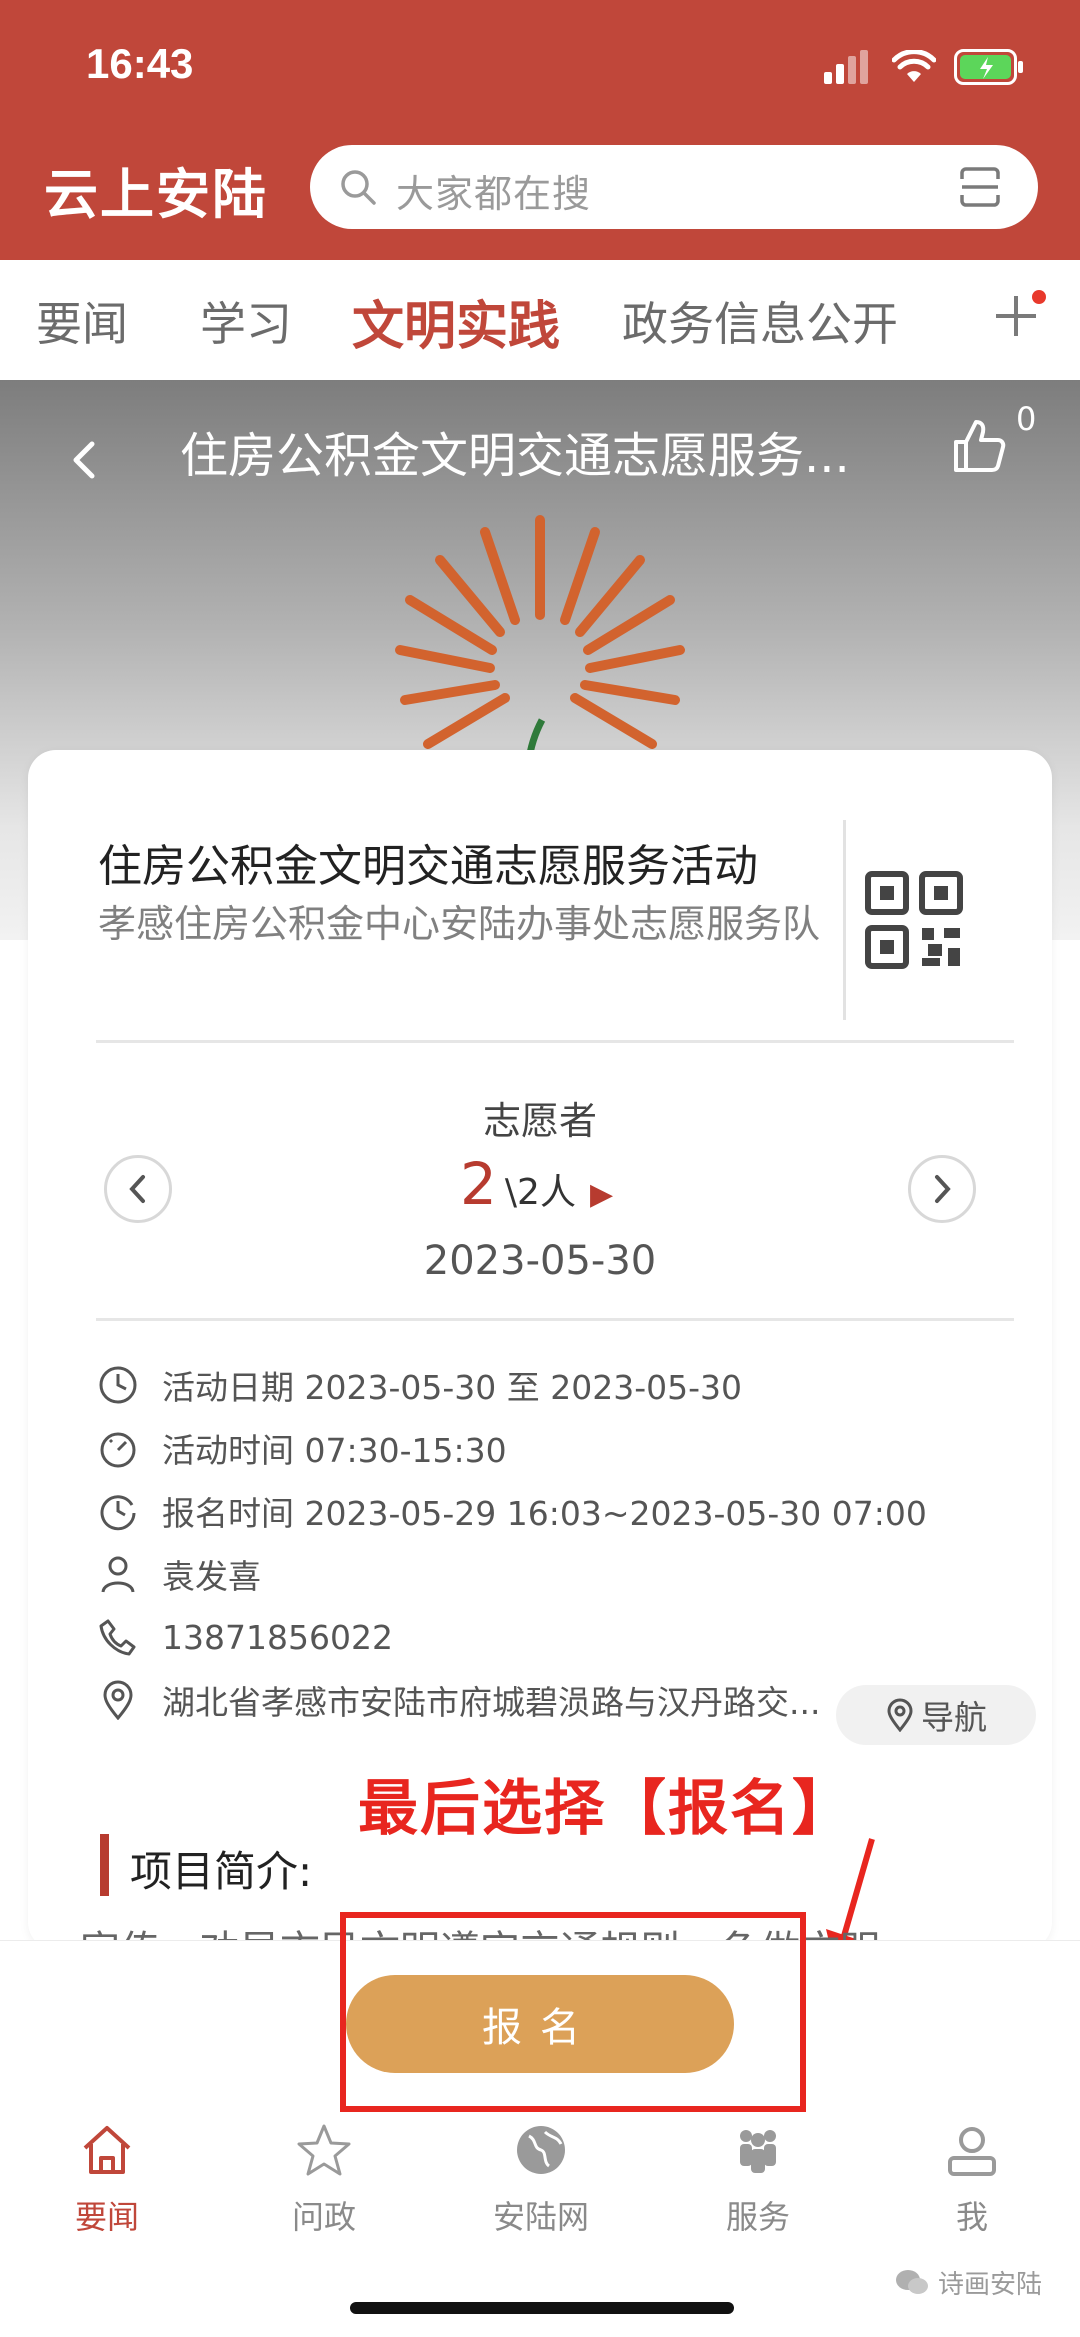 The height and width of the screenshot is (2337, 1080). I want to click on wifi-icon, so click(914, 66).